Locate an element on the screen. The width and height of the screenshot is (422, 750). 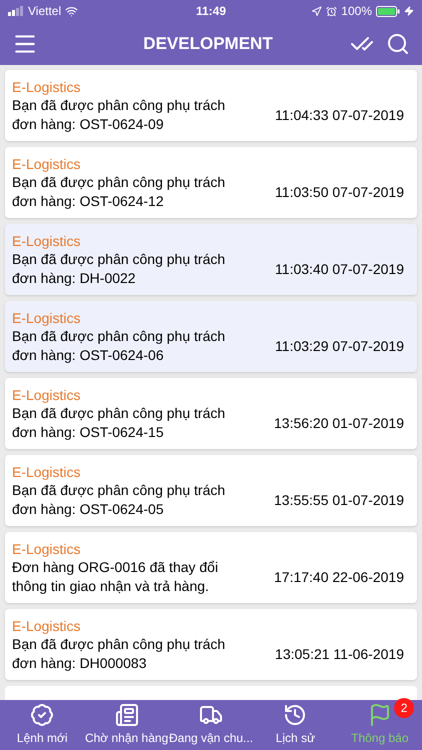
tab: Thông báo 2 is located at coordinates (380, 725).